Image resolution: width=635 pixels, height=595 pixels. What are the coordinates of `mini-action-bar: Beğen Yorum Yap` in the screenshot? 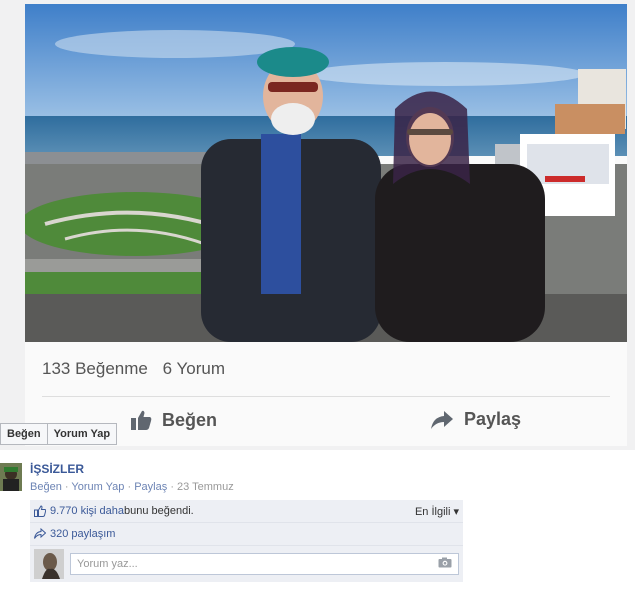 It's located at (59, 434).